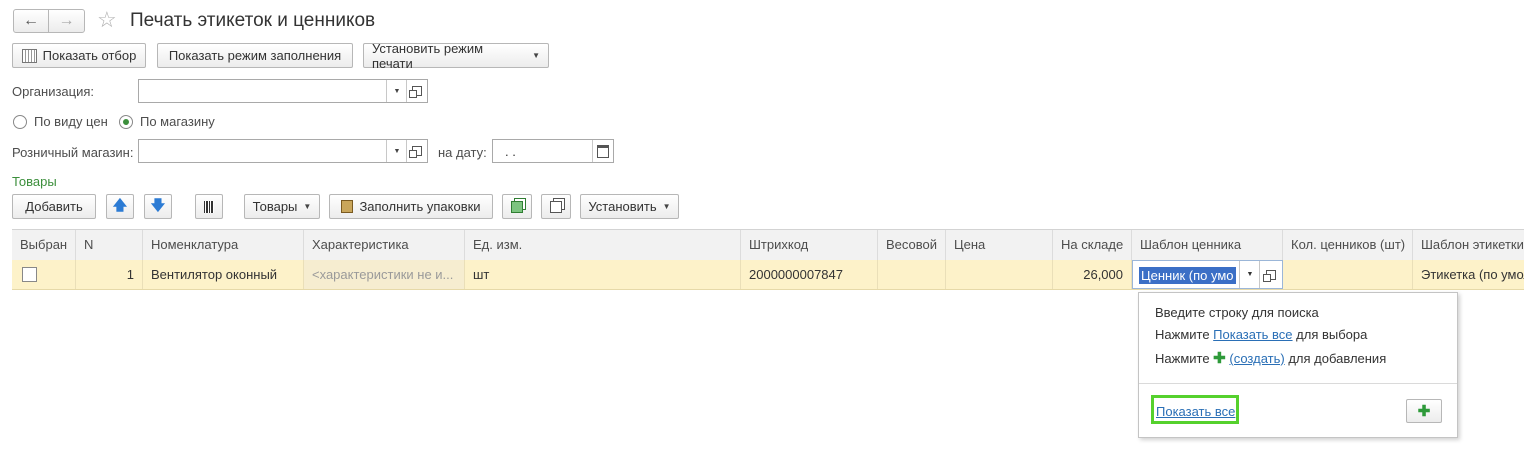 The image size is (1524, 469). I want to click on check-all-icon, so click(517, 206).